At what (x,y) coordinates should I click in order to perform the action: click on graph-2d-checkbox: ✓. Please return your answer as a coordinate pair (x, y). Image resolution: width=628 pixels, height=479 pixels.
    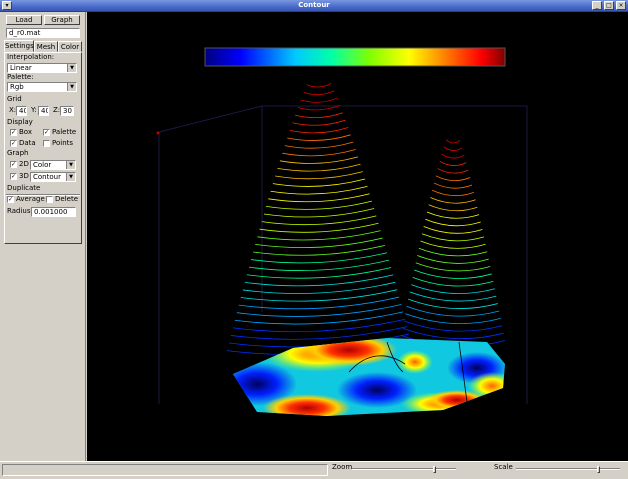
    Looking at the image, I should click on (13, 164).